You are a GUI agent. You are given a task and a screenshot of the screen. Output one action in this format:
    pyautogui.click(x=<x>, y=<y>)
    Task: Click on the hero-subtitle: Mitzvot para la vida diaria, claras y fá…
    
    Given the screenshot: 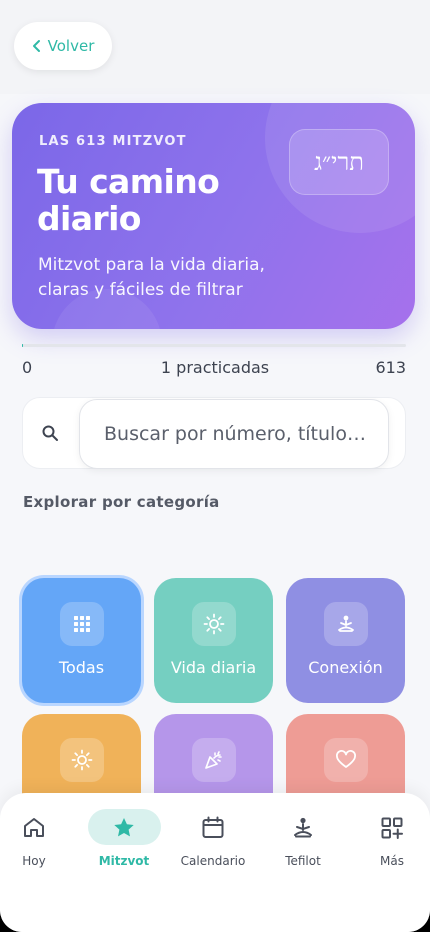 What is the action you would take?
    pyautogui.click(x=151, y=277)
    